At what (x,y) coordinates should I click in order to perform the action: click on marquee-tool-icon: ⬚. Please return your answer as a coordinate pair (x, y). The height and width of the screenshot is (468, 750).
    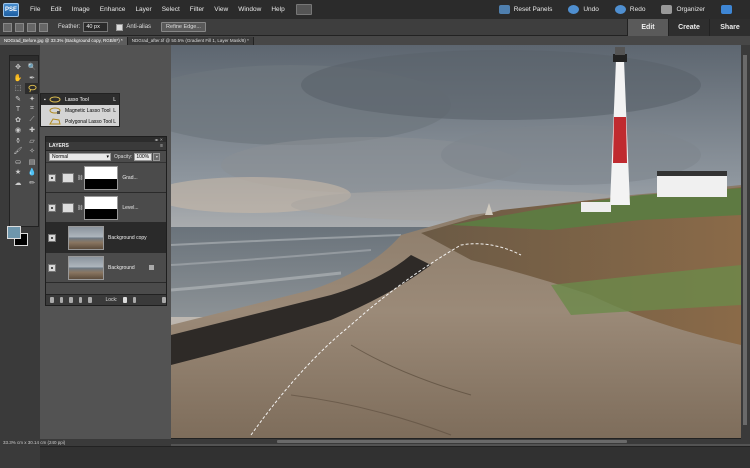
    Looking at the image, I should click on (18, 88).